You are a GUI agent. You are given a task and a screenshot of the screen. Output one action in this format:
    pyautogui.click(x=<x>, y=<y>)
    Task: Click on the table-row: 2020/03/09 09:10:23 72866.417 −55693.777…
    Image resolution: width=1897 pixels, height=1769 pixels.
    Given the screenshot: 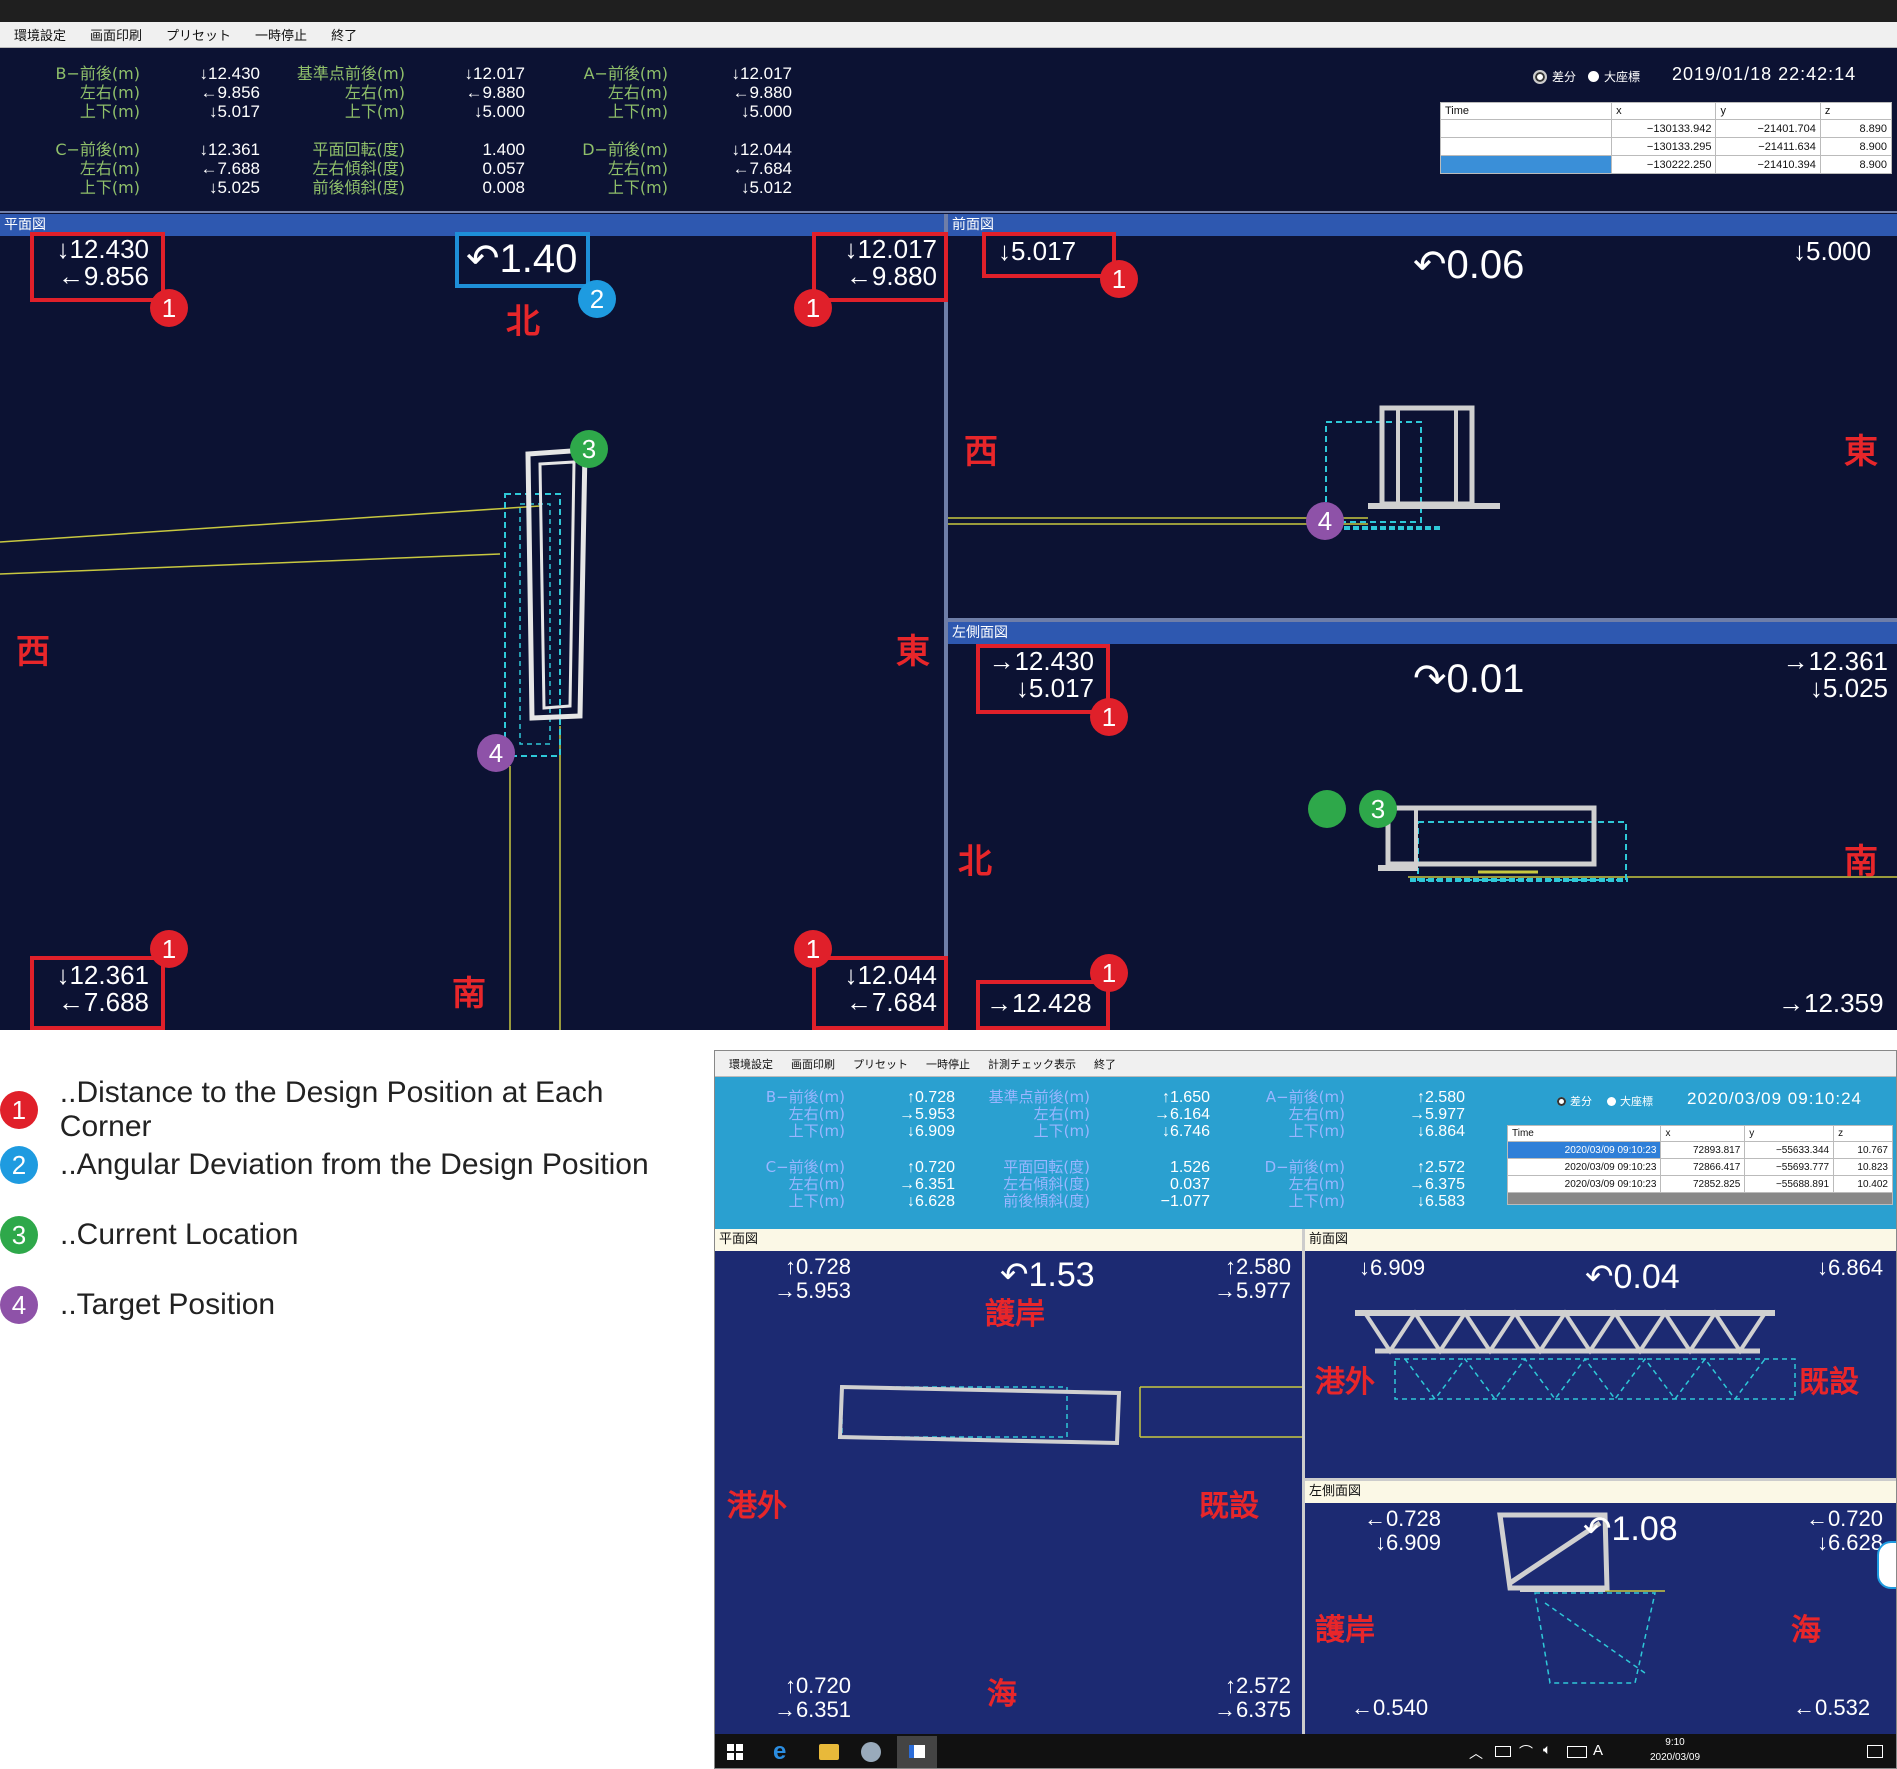 What is the action you would take?
    pyautogui.click(x=1699, y=1167)
    